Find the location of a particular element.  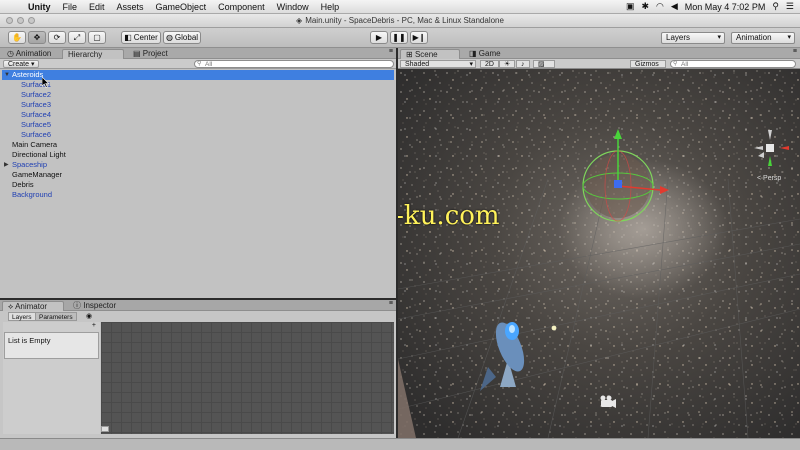

layout-dropdown: Animation is located at coordinates (763, 38).